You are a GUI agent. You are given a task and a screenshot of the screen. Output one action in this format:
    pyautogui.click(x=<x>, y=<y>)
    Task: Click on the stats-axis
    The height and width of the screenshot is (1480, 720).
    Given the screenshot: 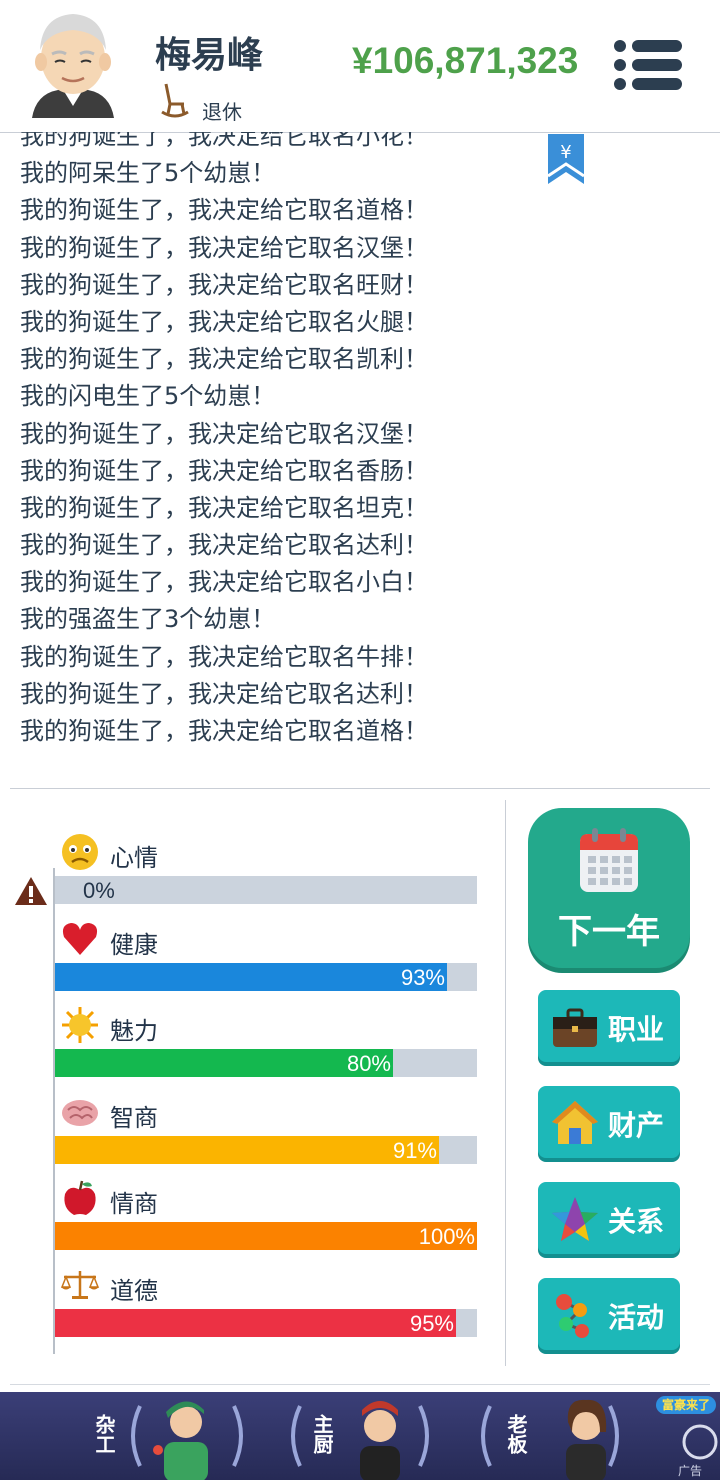 What is the action you would take?
    pyautogui.click(x=54, y=1111)
    